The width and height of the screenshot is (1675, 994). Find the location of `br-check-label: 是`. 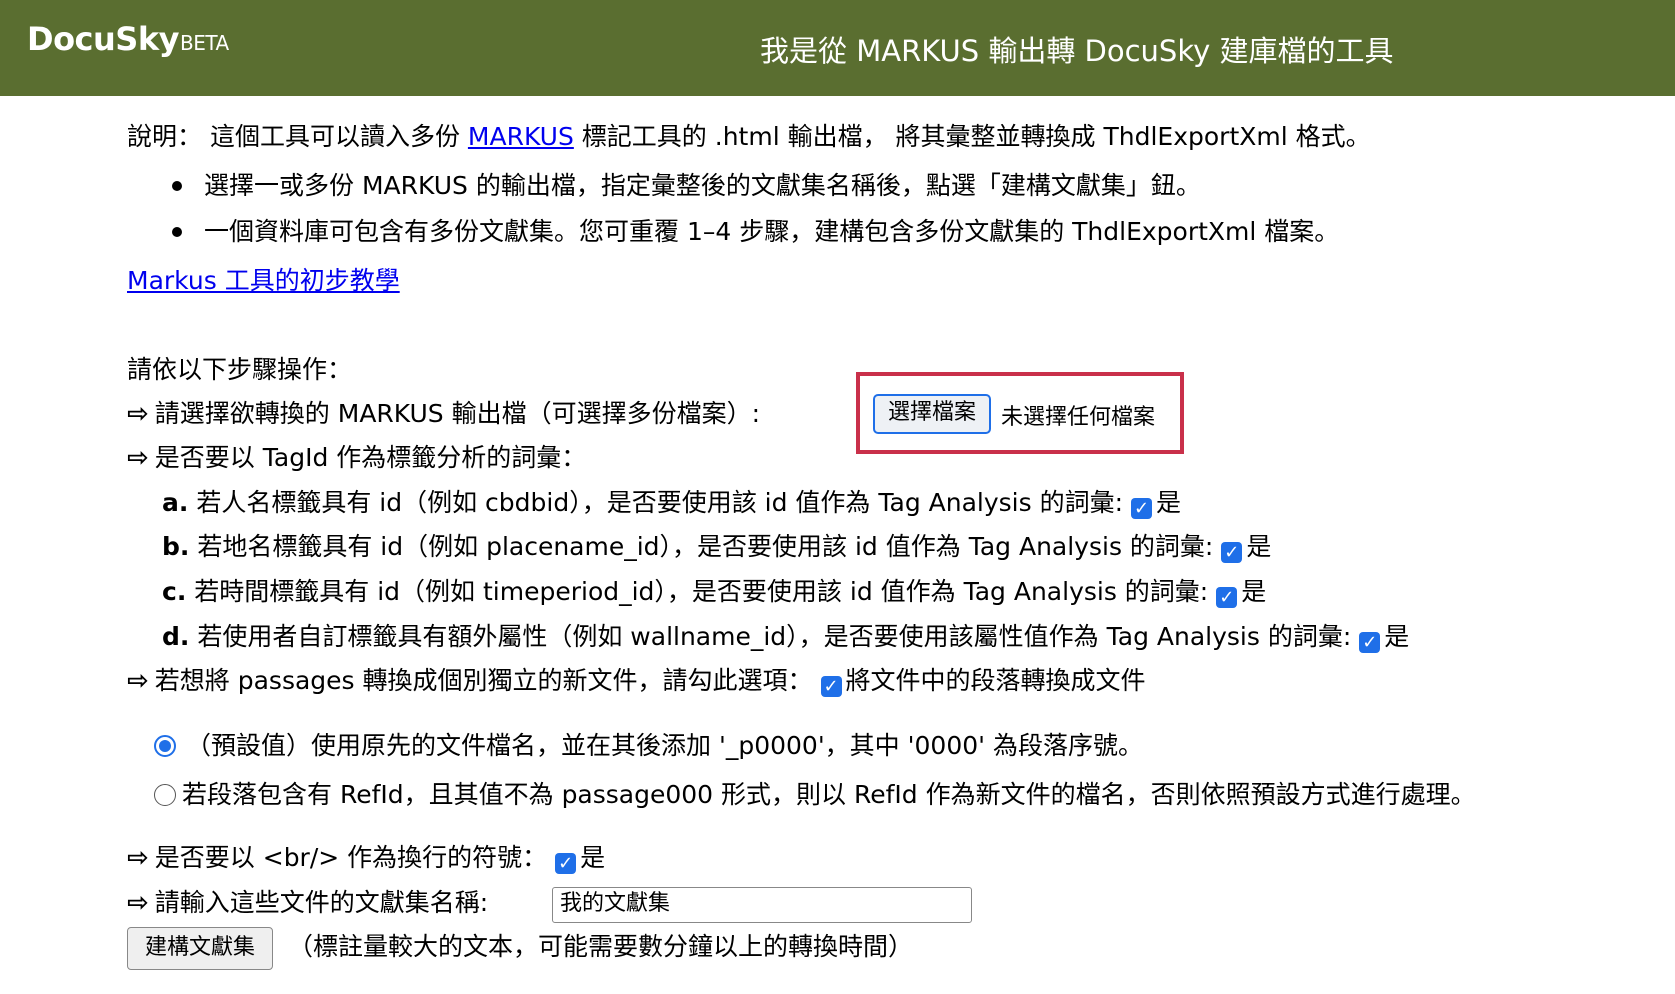

br-check-label: 是 is located at coordinates (593, 857).